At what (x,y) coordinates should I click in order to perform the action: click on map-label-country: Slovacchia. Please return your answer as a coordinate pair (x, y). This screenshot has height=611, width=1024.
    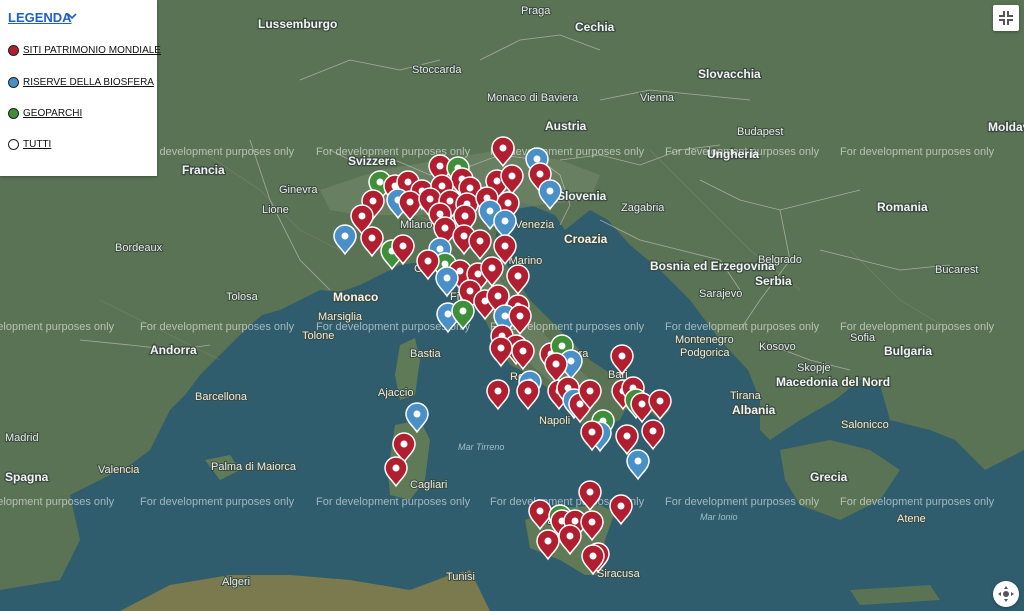
    Looking at the image, I should click on (729, 74).